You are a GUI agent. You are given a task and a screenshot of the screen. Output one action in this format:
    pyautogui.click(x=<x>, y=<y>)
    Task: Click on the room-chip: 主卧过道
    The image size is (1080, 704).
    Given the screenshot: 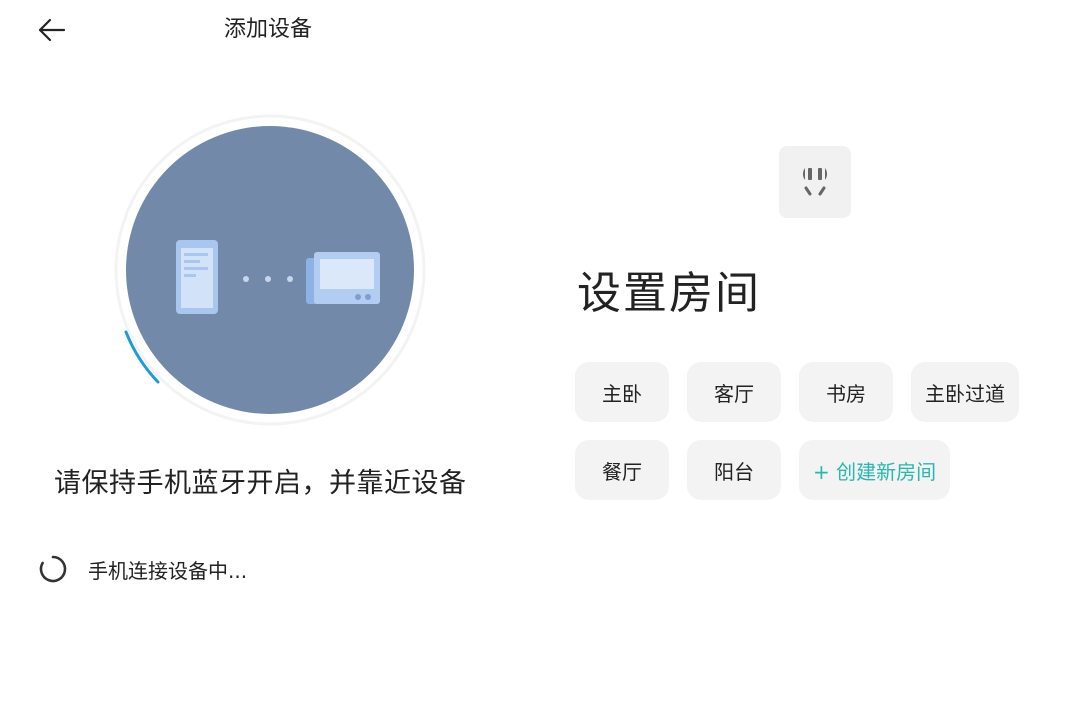 What is the action you would take?
    pyautogui.click(x=965, y=392)
    